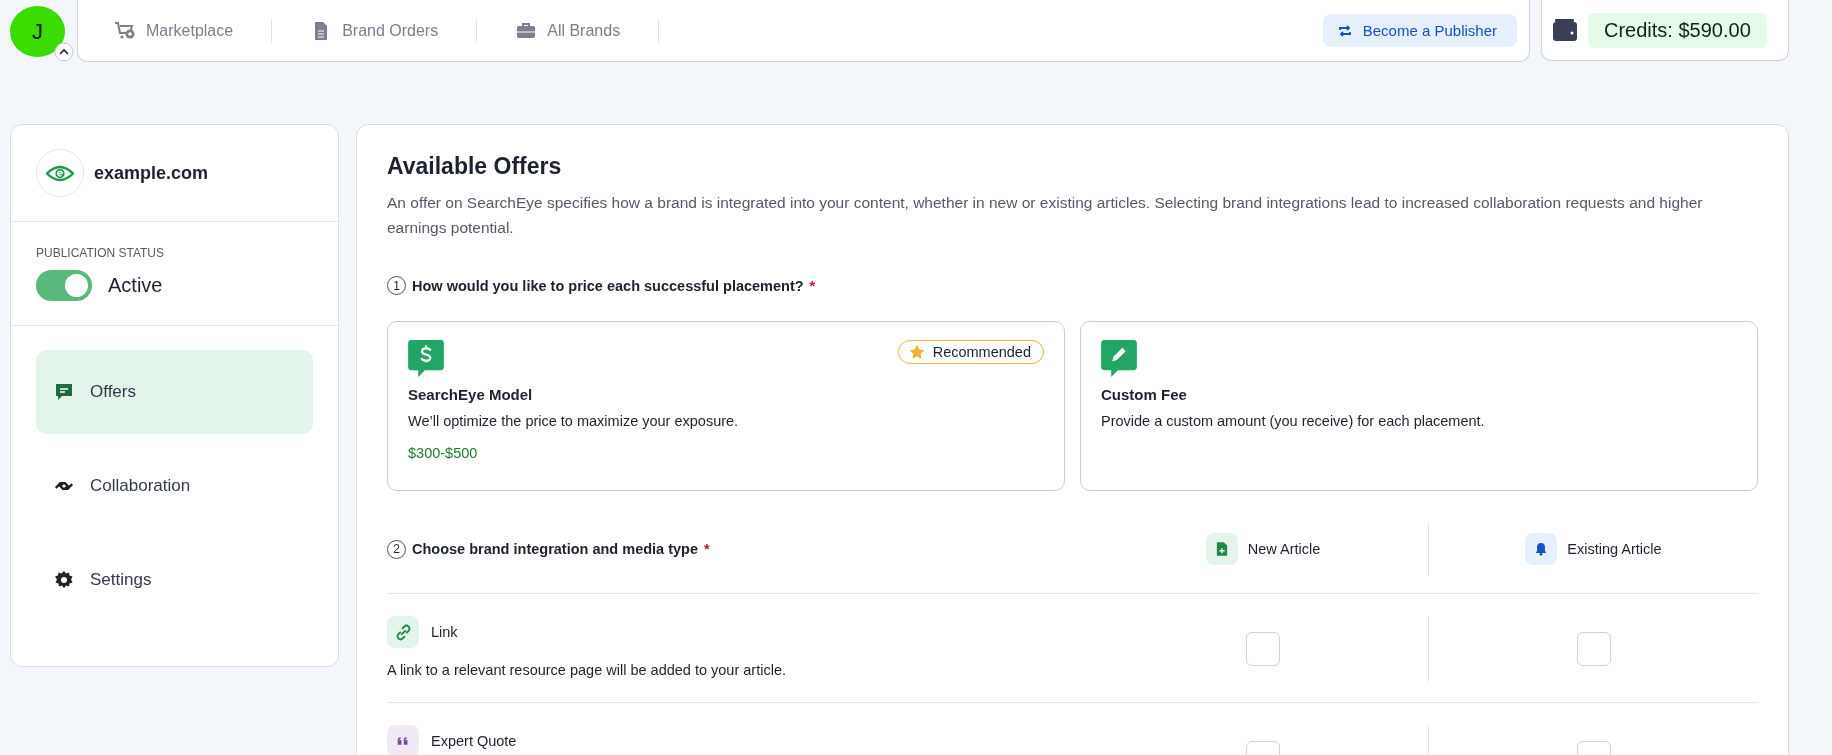 This screenshot has height=755, width=1832. What do you see at coordinates (444, 632) in the screenshot?
I see `integration-name: Link` at bounding box center [444, 632].